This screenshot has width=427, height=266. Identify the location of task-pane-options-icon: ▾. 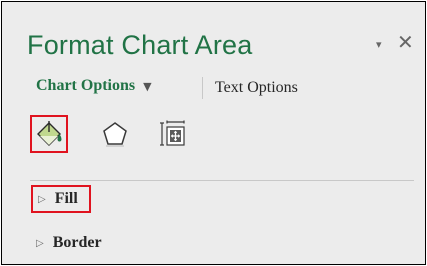
(379, 44).